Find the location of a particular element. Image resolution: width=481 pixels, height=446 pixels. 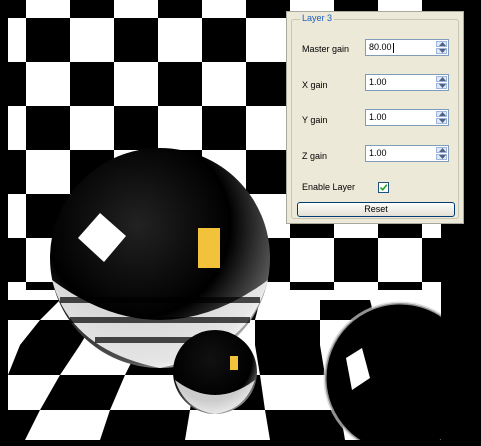

y-gain-spinbox: 1.00 is located at coordinates (407, 117).